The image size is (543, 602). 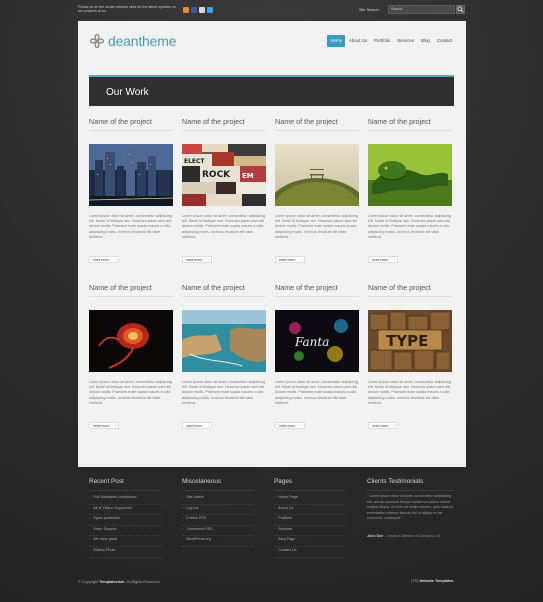 I want to click on footer-link: › Log out, so click(x=218, y=510).